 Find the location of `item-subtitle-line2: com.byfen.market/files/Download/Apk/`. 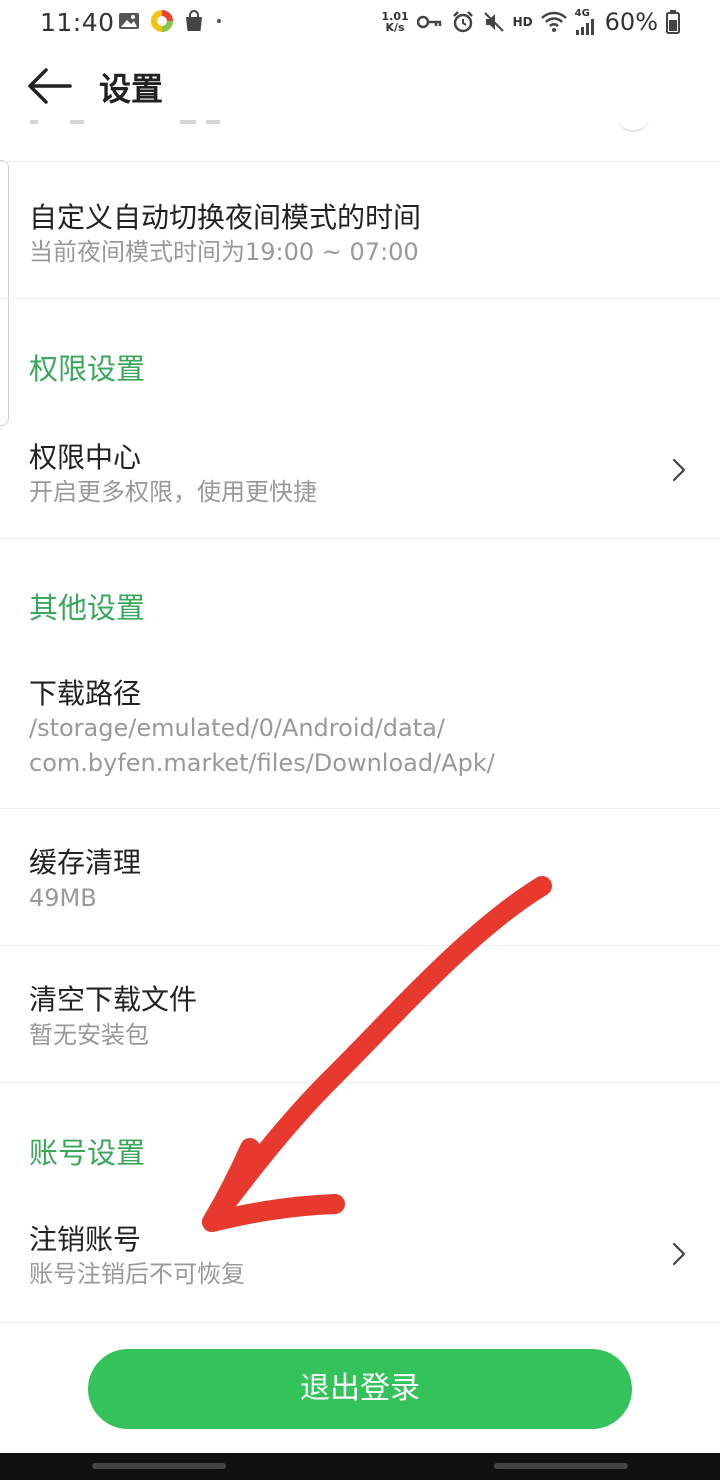

item-subtitle-line2: com.byfen.market/files/Download/Apk/ is located at coordinates (262, 763).